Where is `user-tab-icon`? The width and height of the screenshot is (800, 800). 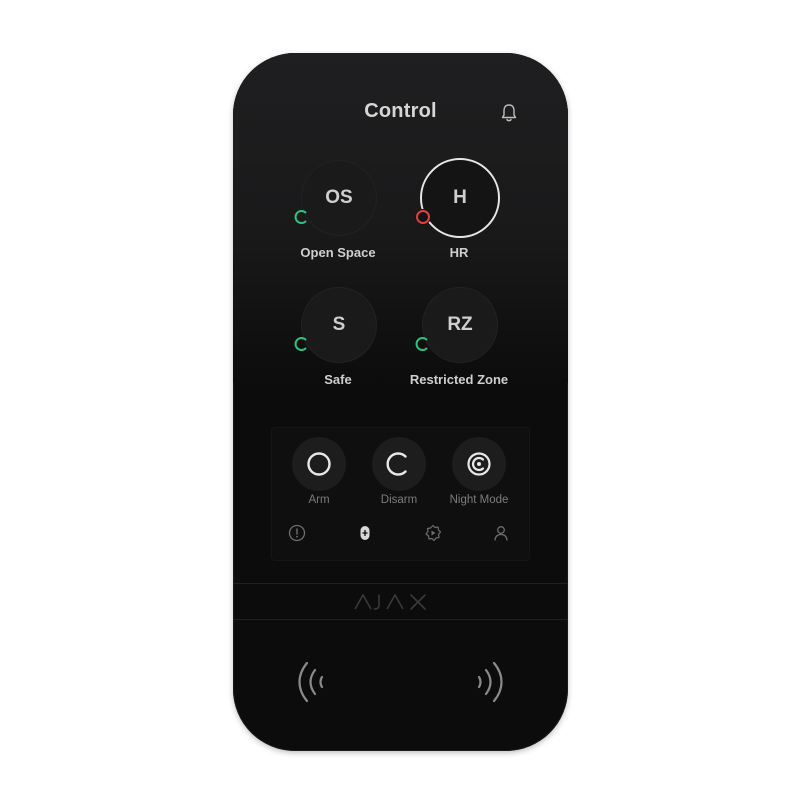 user-tab-icon is located at coordinates (501, 533).